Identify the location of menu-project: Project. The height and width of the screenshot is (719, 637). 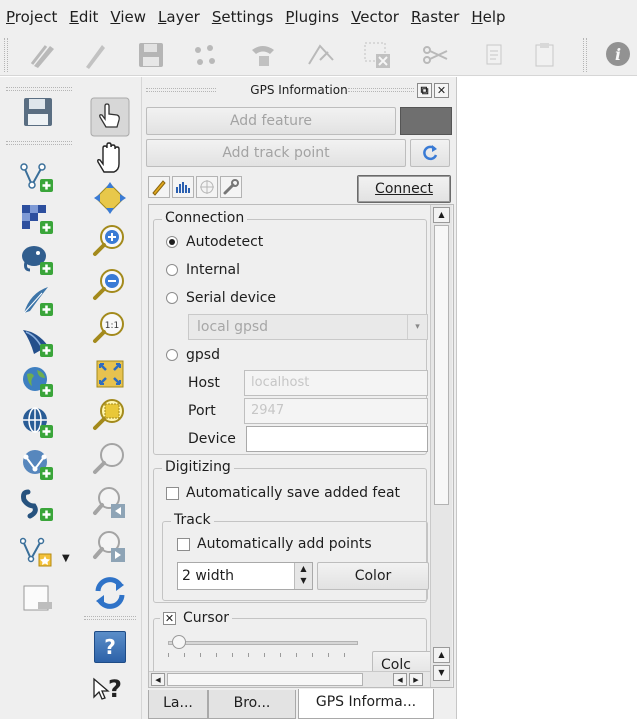
(31, 17).